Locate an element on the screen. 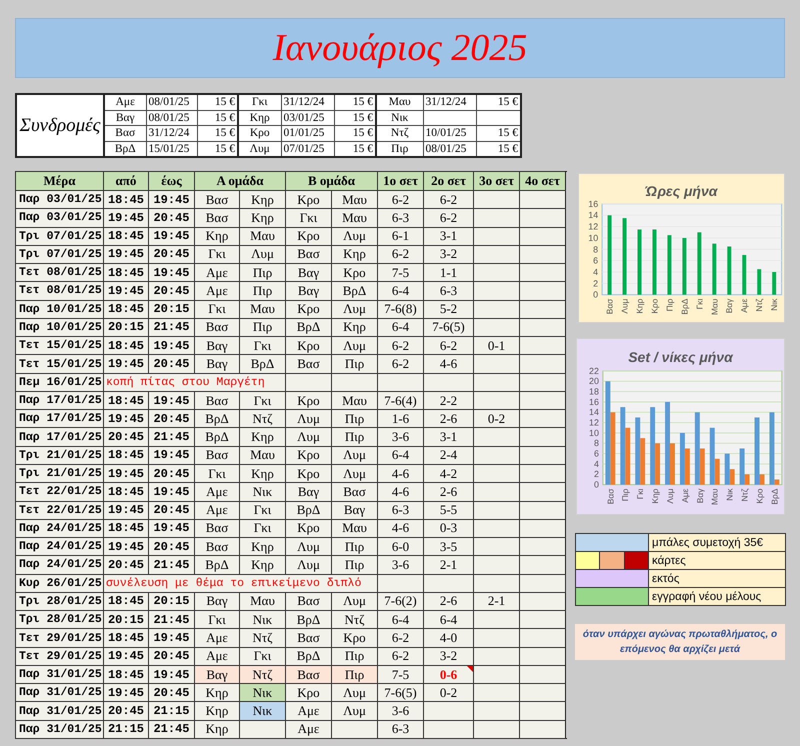  table-cell: Τρι 07/01/25 is located at coordinates (60, 236).